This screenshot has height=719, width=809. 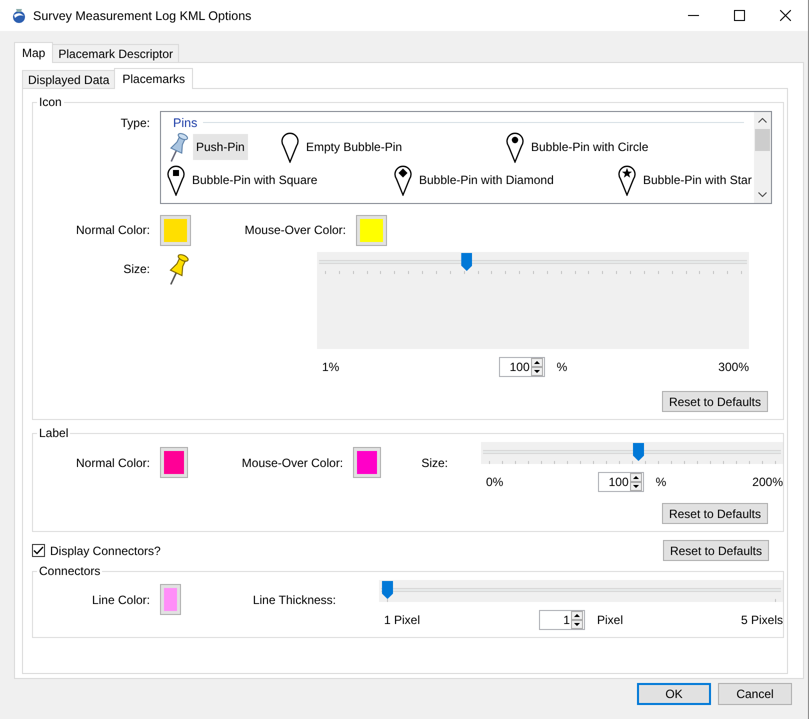 I want to click on group-title: Label, so click(x=54, y=433).